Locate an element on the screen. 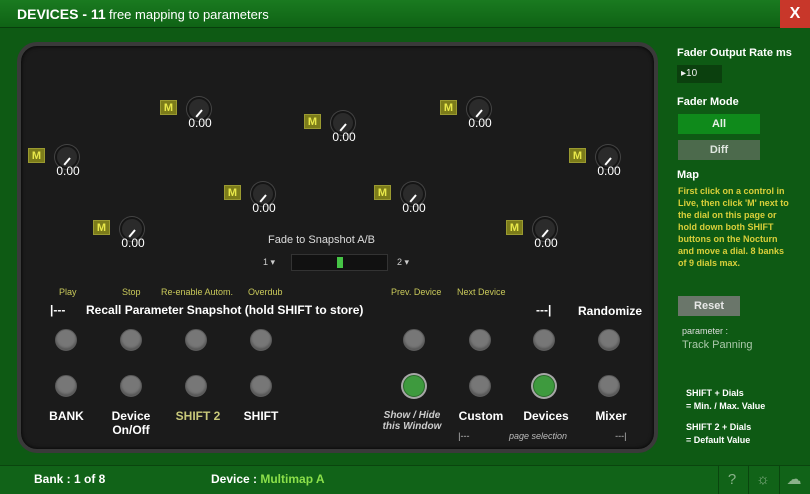  window-subtitle: free mapping to parameters is located at coordinates (189, 14).